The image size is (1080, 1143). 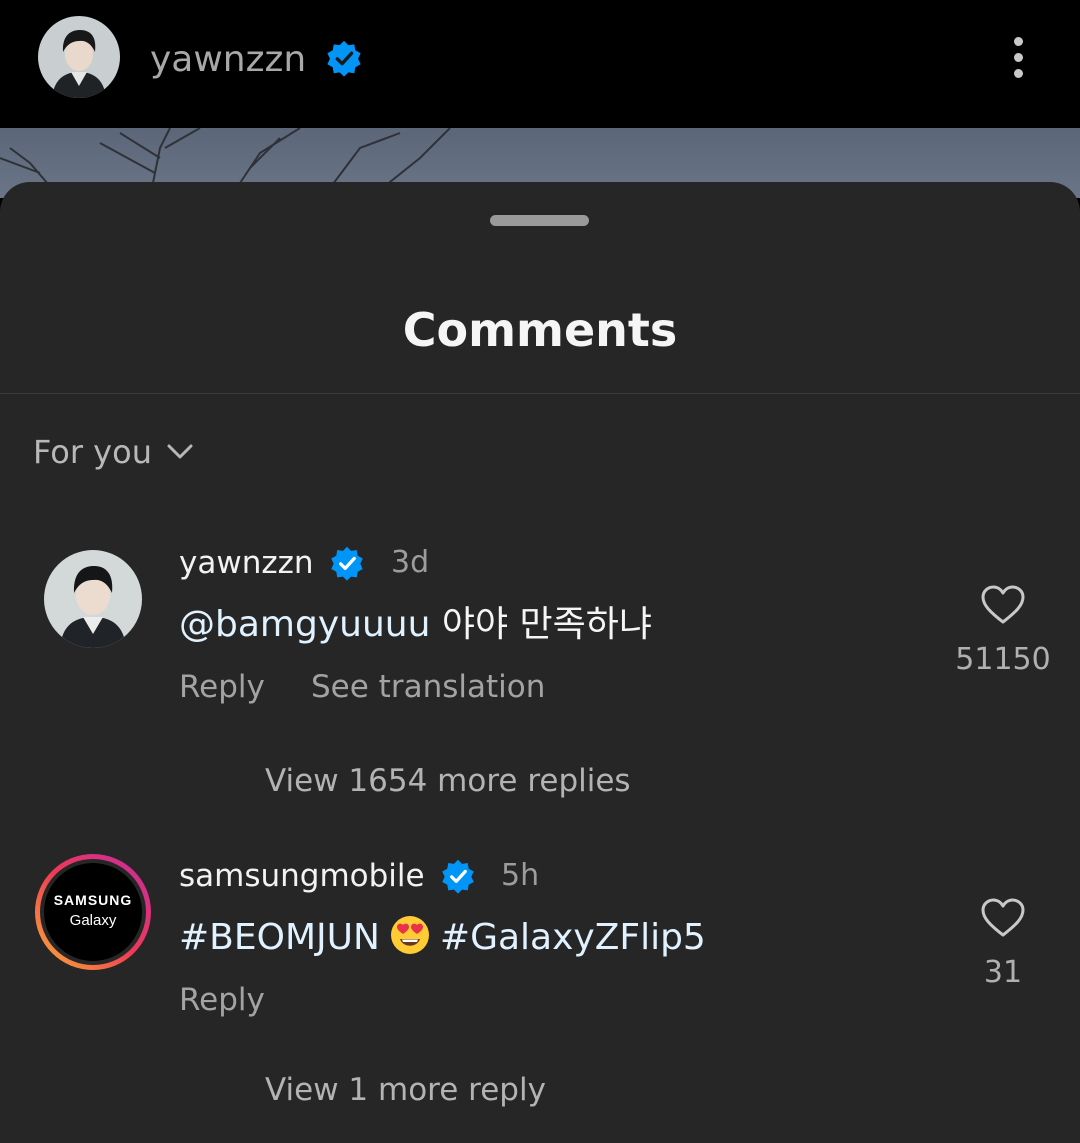 I want to click on comment-text: @bamgyuuuu 야야 만족하냐, so click(x=415, y=625).